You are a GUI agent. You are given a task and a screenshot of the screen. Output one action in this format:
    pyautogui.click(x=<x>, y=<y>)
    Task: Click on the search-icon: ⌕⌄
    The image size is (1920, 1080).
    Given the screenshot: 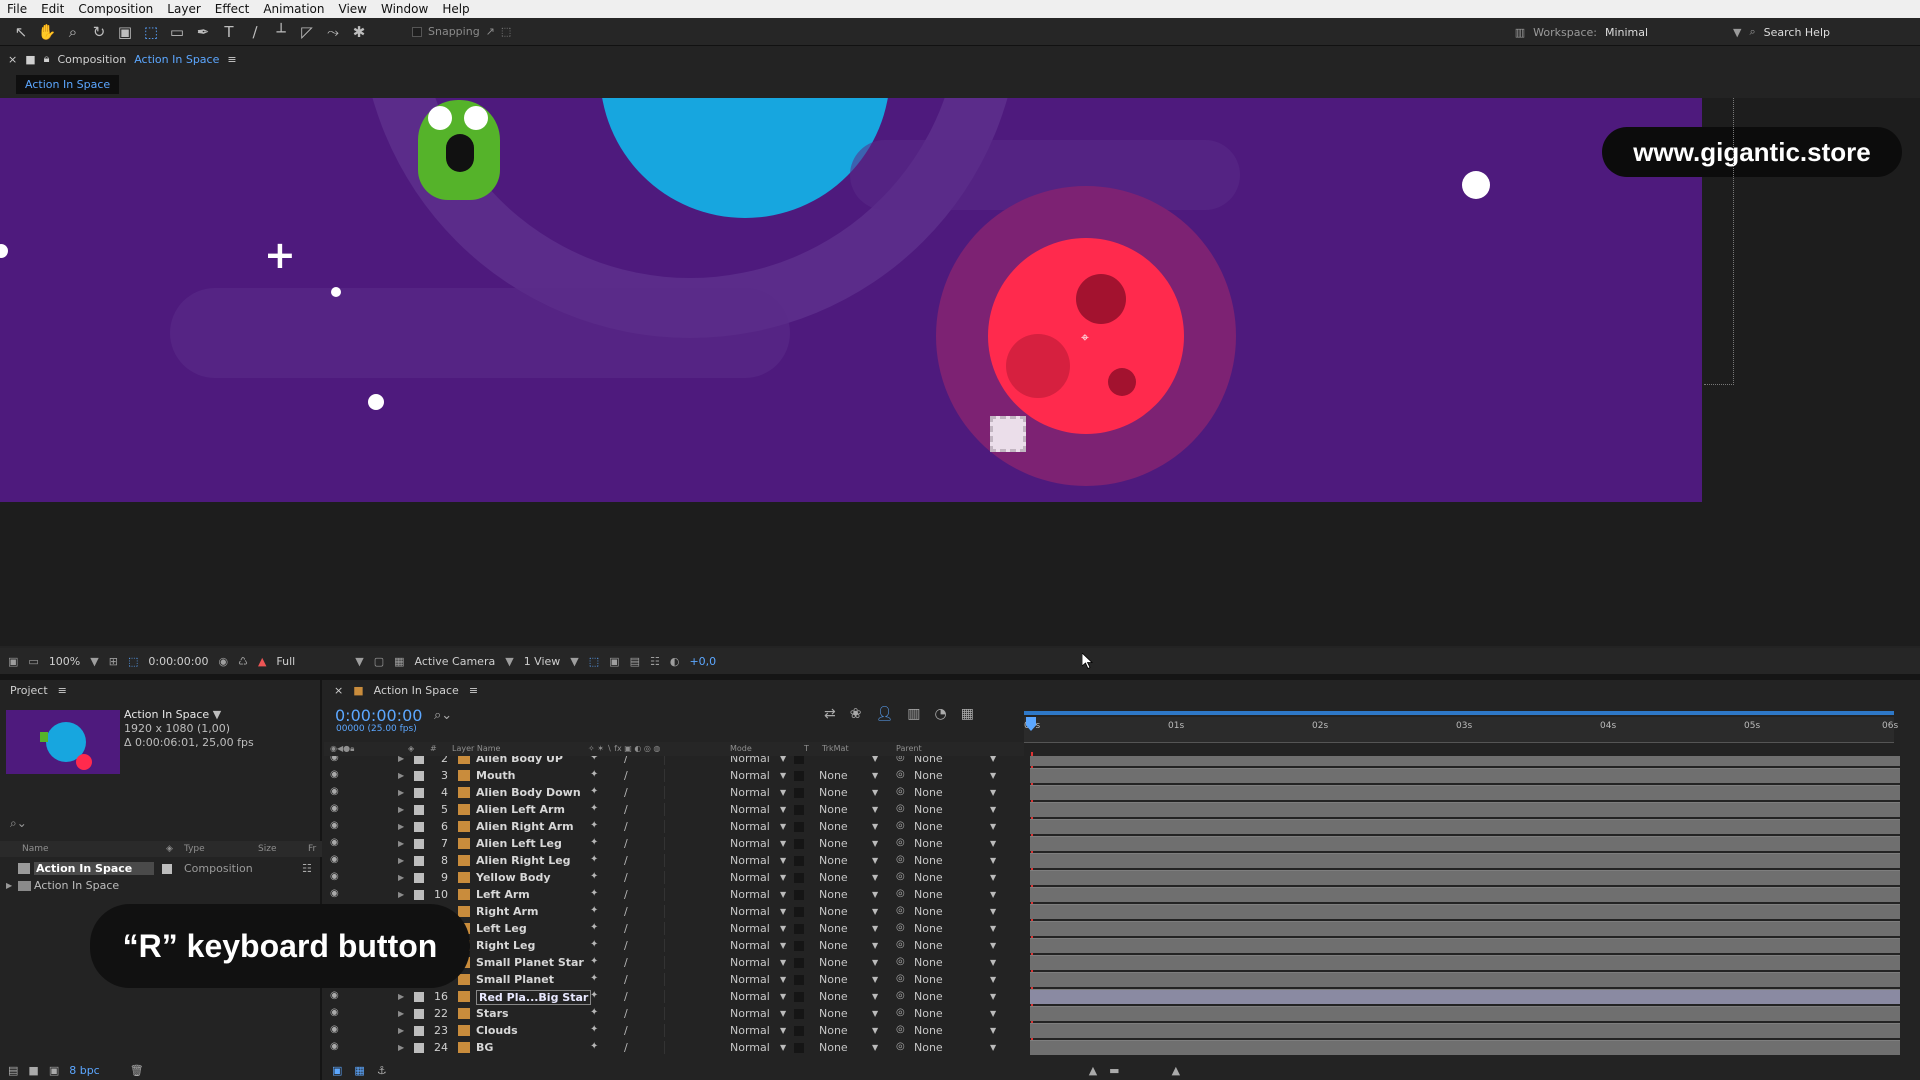 What is the action you would take?
    pyautogui.click(x=443, y=715)
    